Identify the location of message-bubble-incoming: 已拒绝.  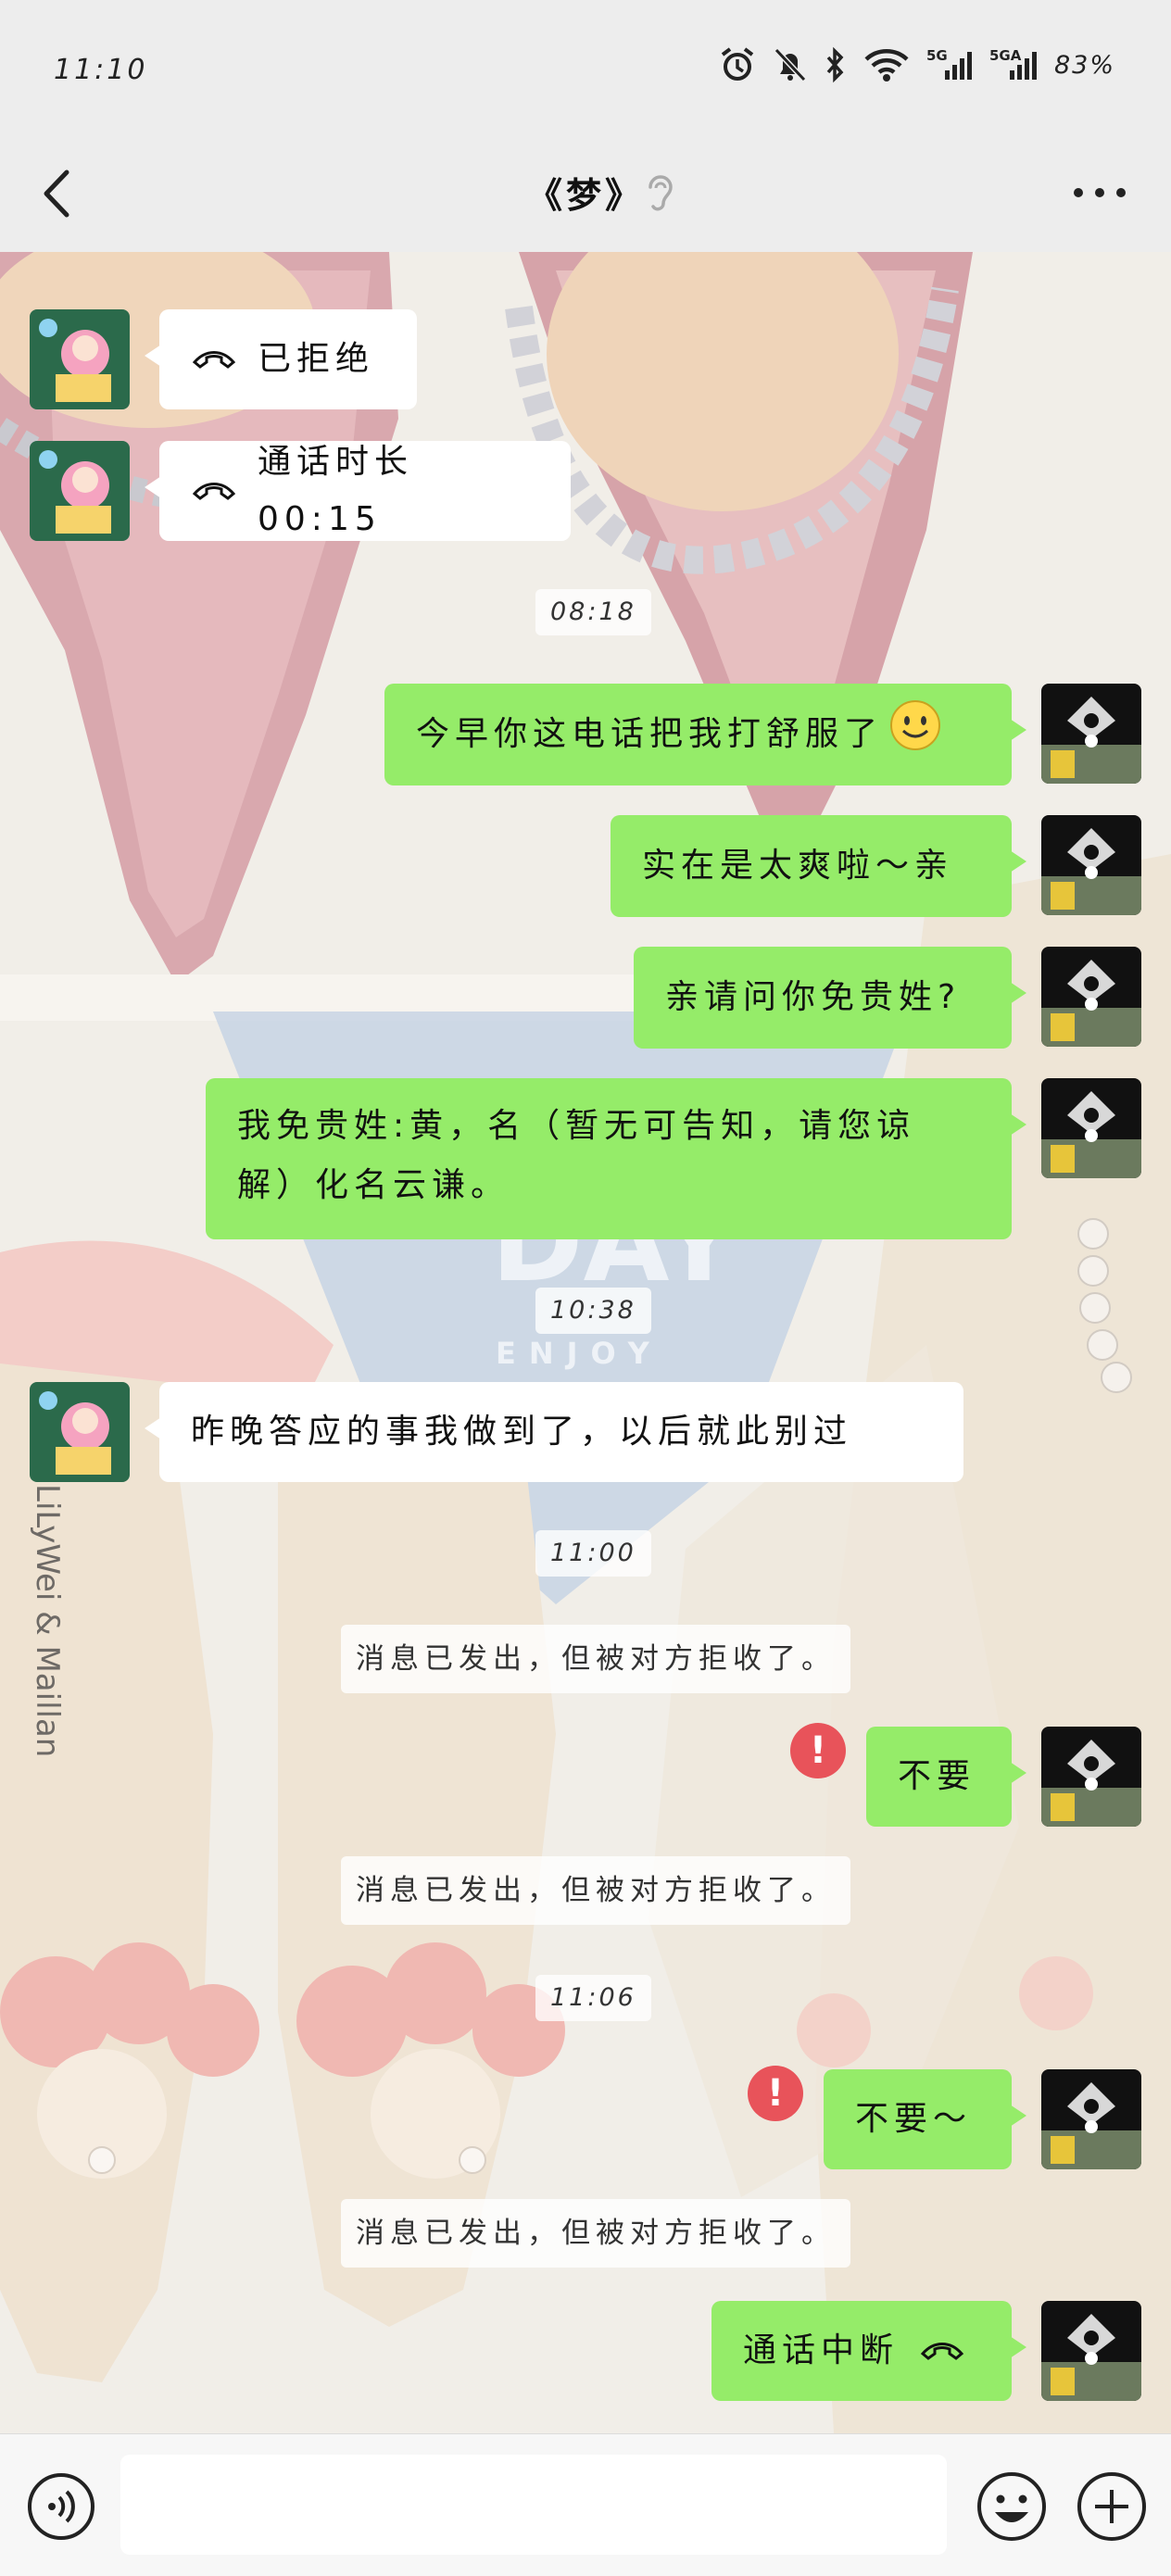
(281, 359).